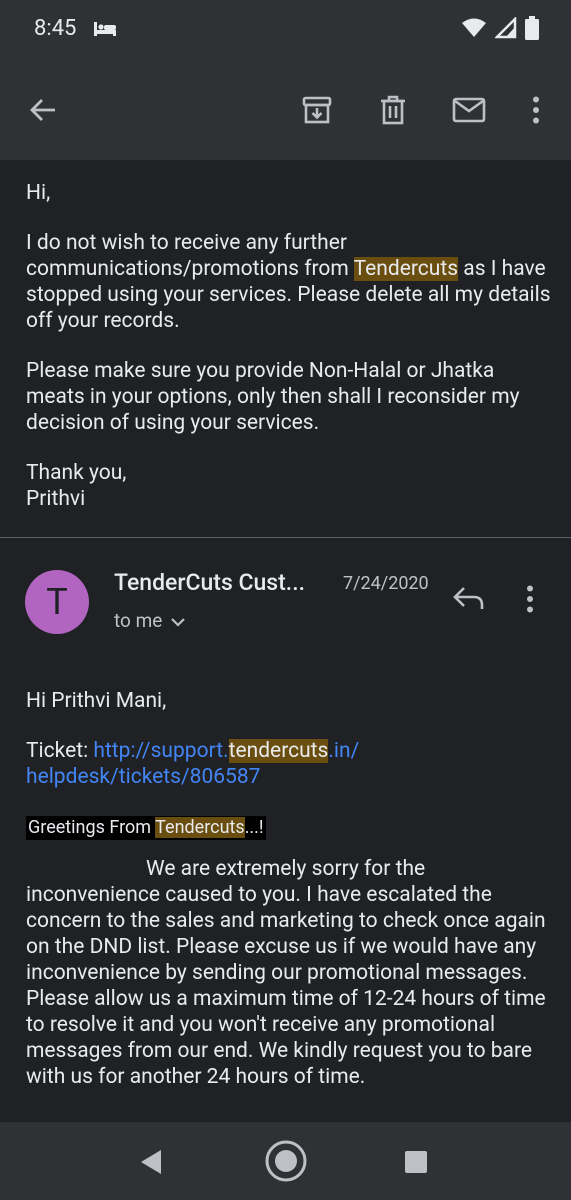  What do you see at coordinates (151, 1164) in the screenshot?
I see `nav-back-icon` at bounding box center [151, 1164].